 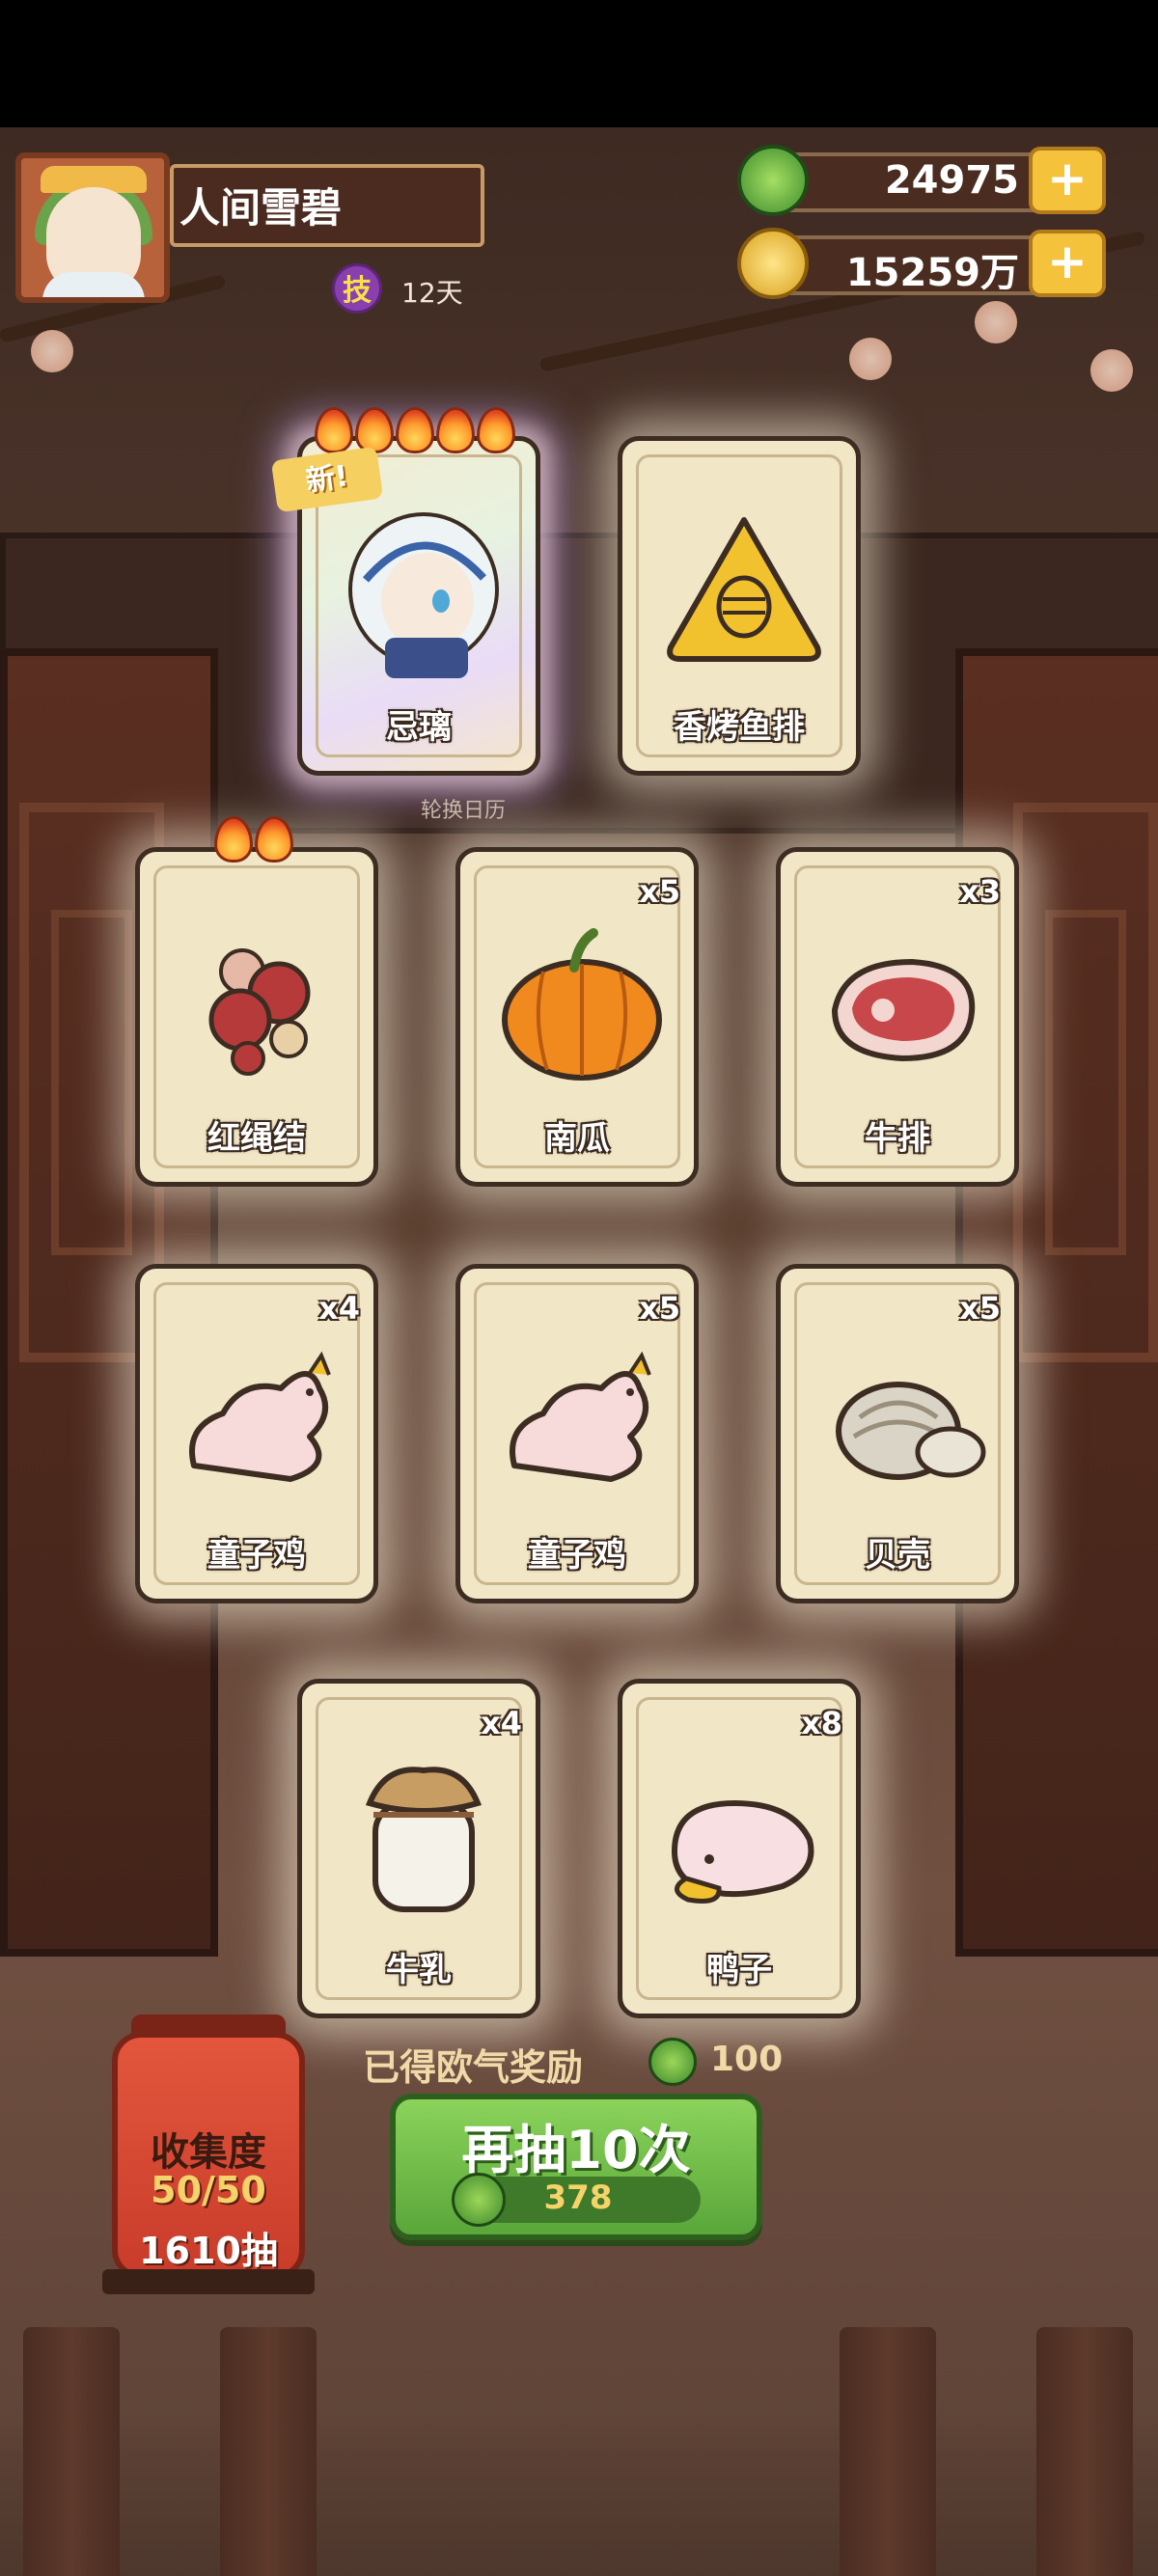 What do you see at coordinates (423, 595) in the screenshot?
I see `character-portrait` at bounding box center [423, 595].